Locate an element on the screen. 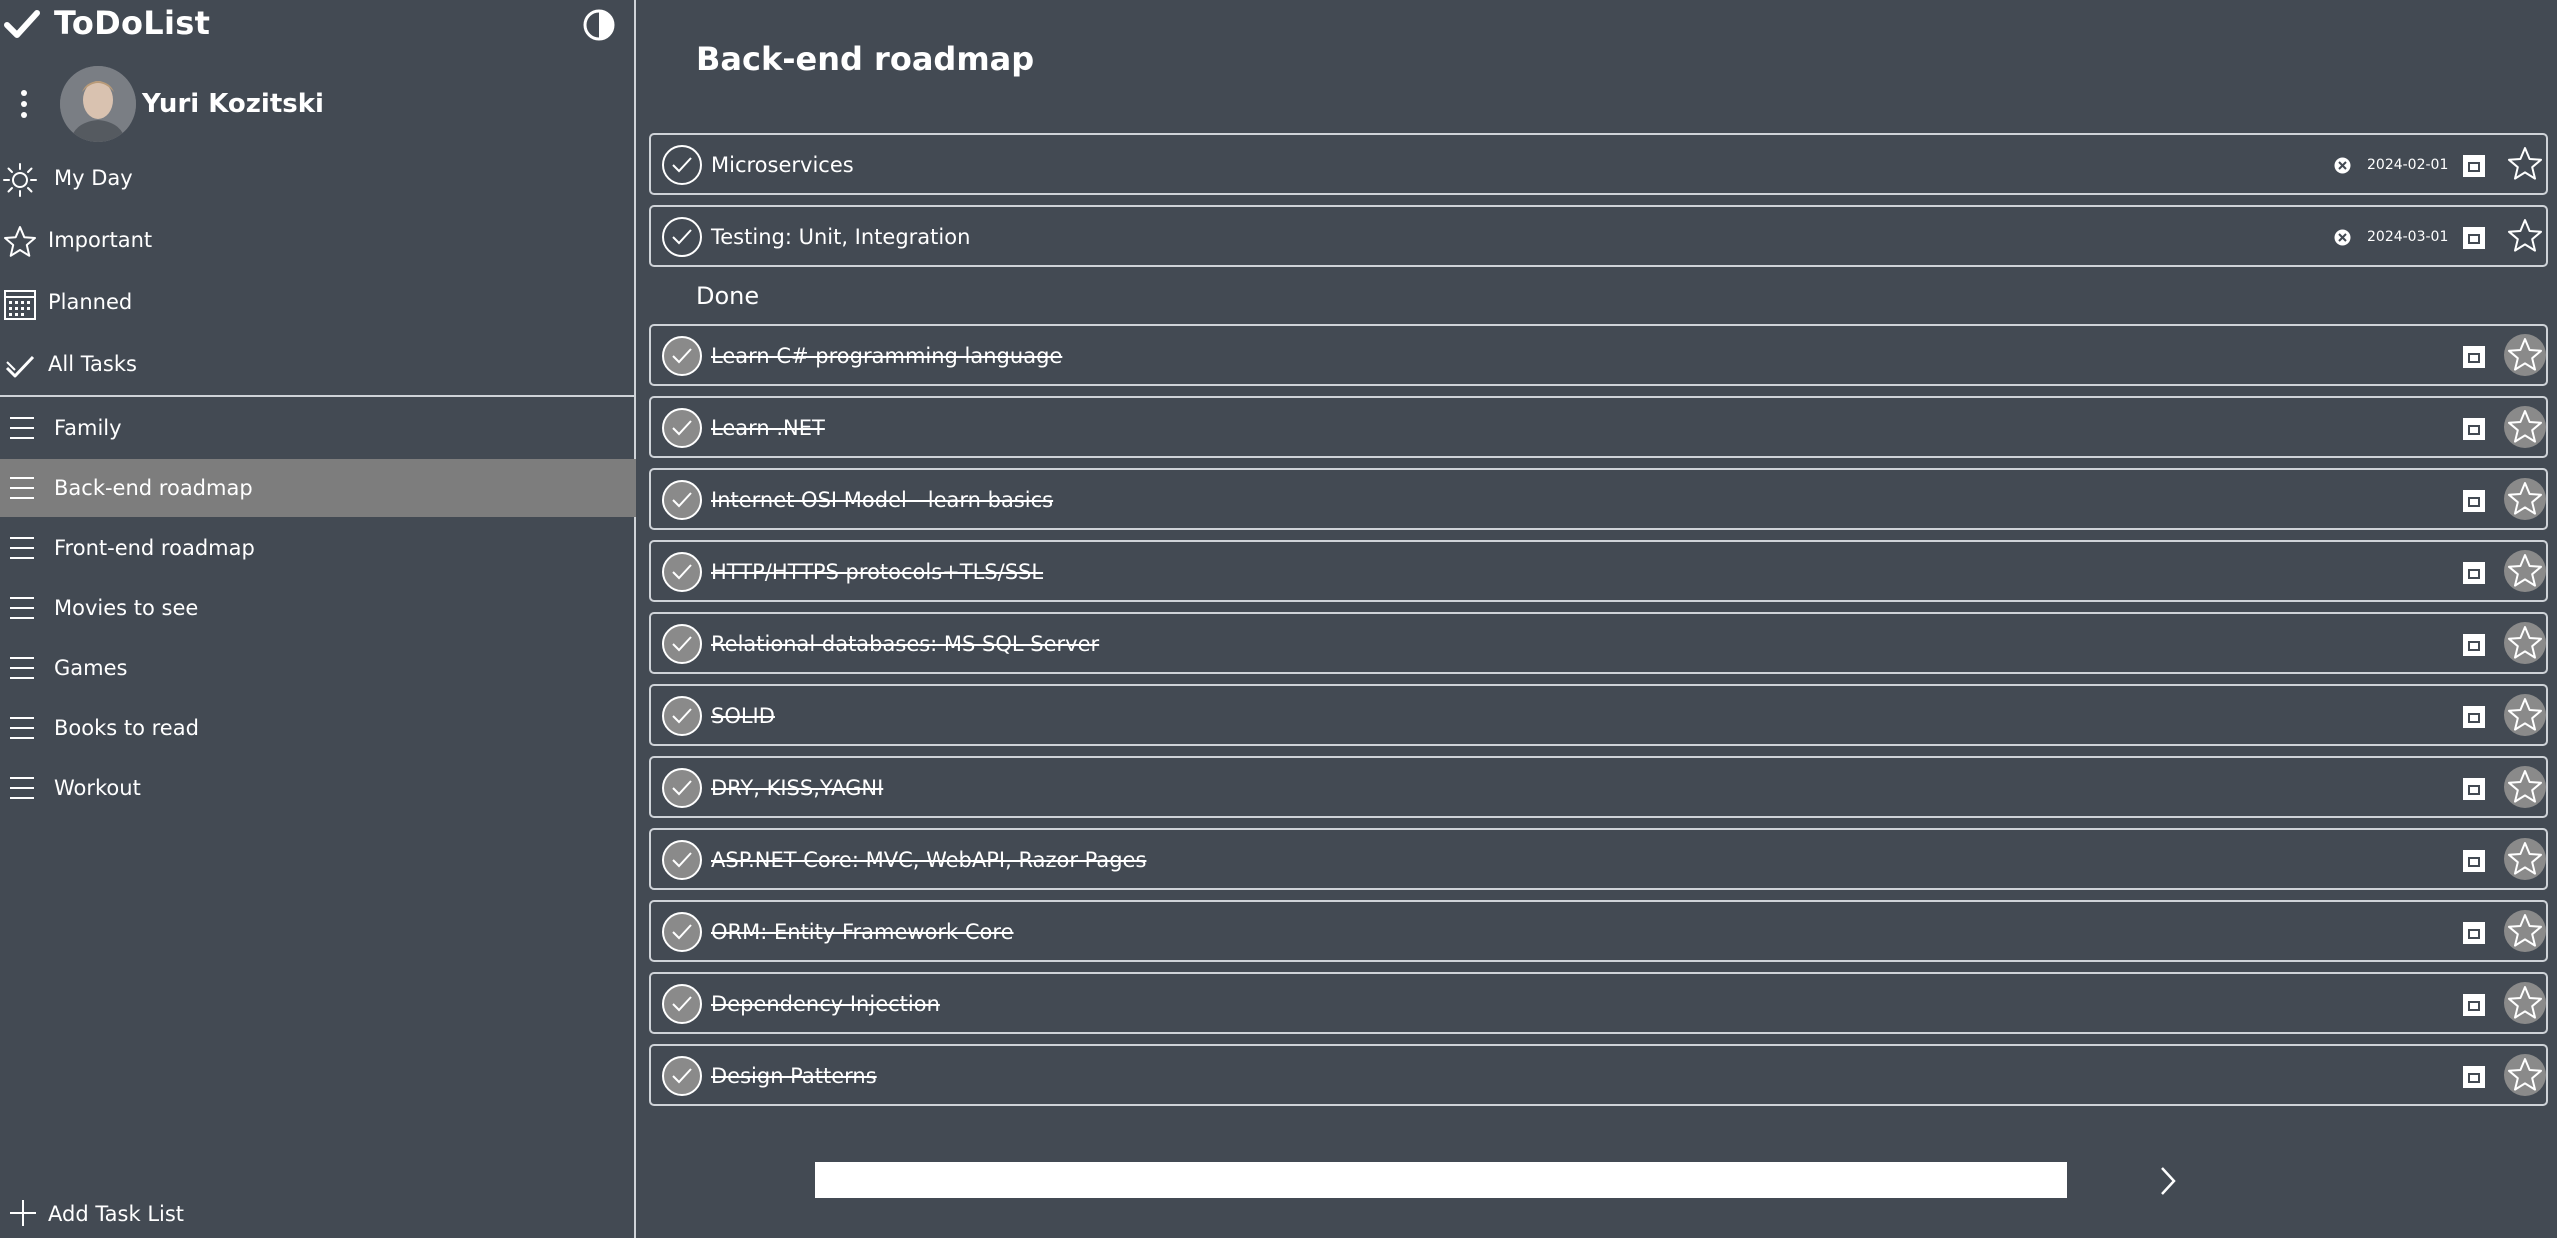 The height and width of the screenshot is (1238, 2557). nav-item-important: Important is located at coordinates (318, 241).